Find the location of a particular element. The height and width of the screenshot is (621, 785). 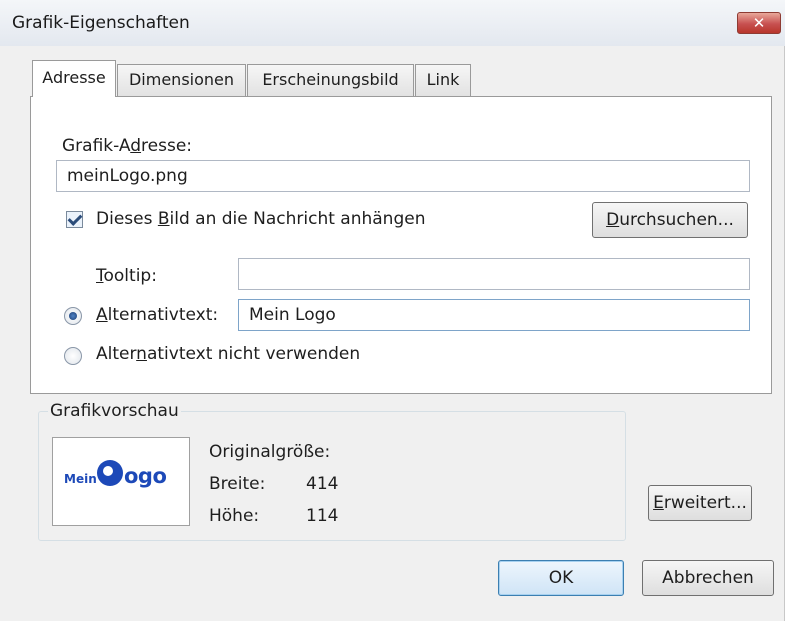

tab-label: Erscheinungsbild is located at coordinates (330, 79).